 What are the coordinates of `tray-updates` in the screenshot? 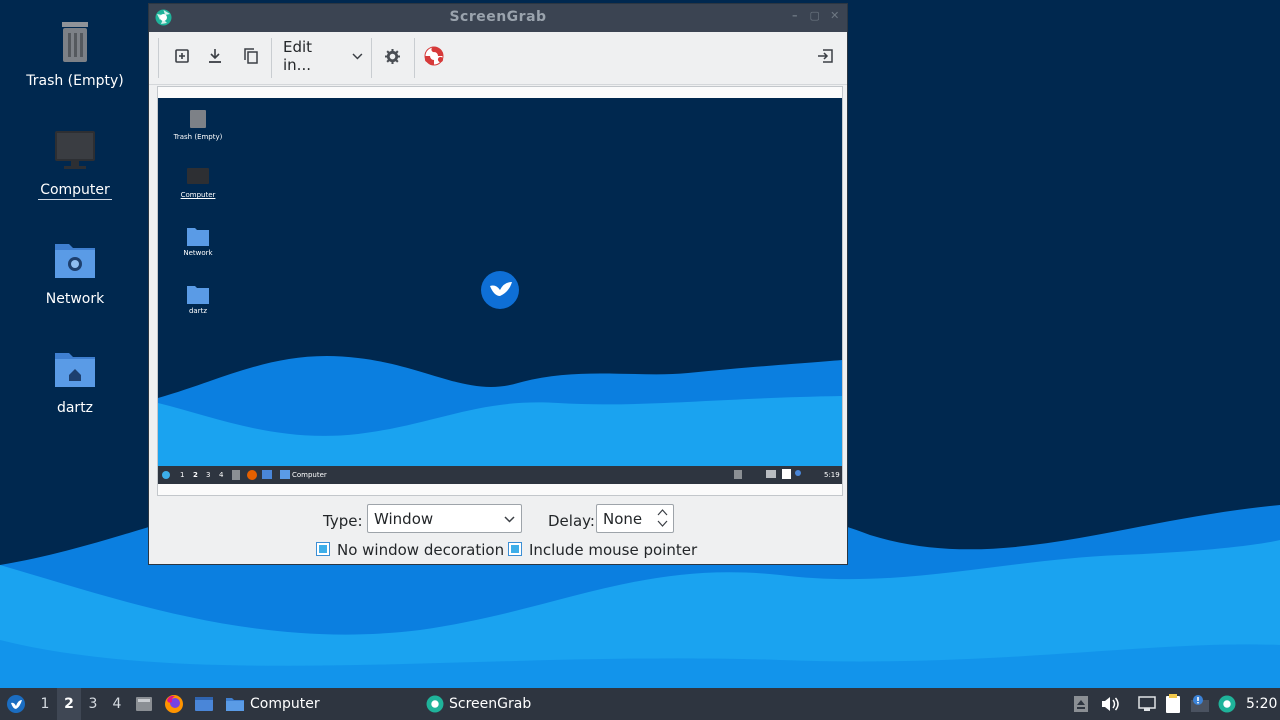 It's located at (1200, 704).